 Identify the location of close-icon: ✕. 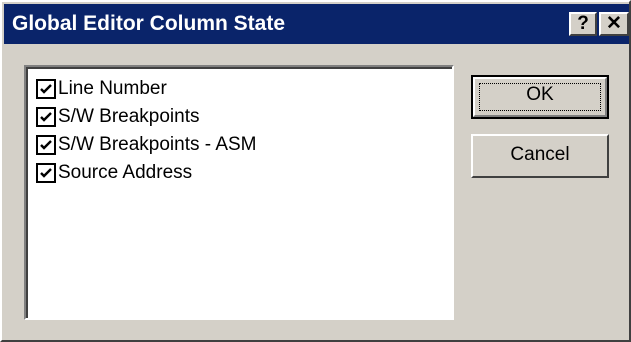
(614, 23).